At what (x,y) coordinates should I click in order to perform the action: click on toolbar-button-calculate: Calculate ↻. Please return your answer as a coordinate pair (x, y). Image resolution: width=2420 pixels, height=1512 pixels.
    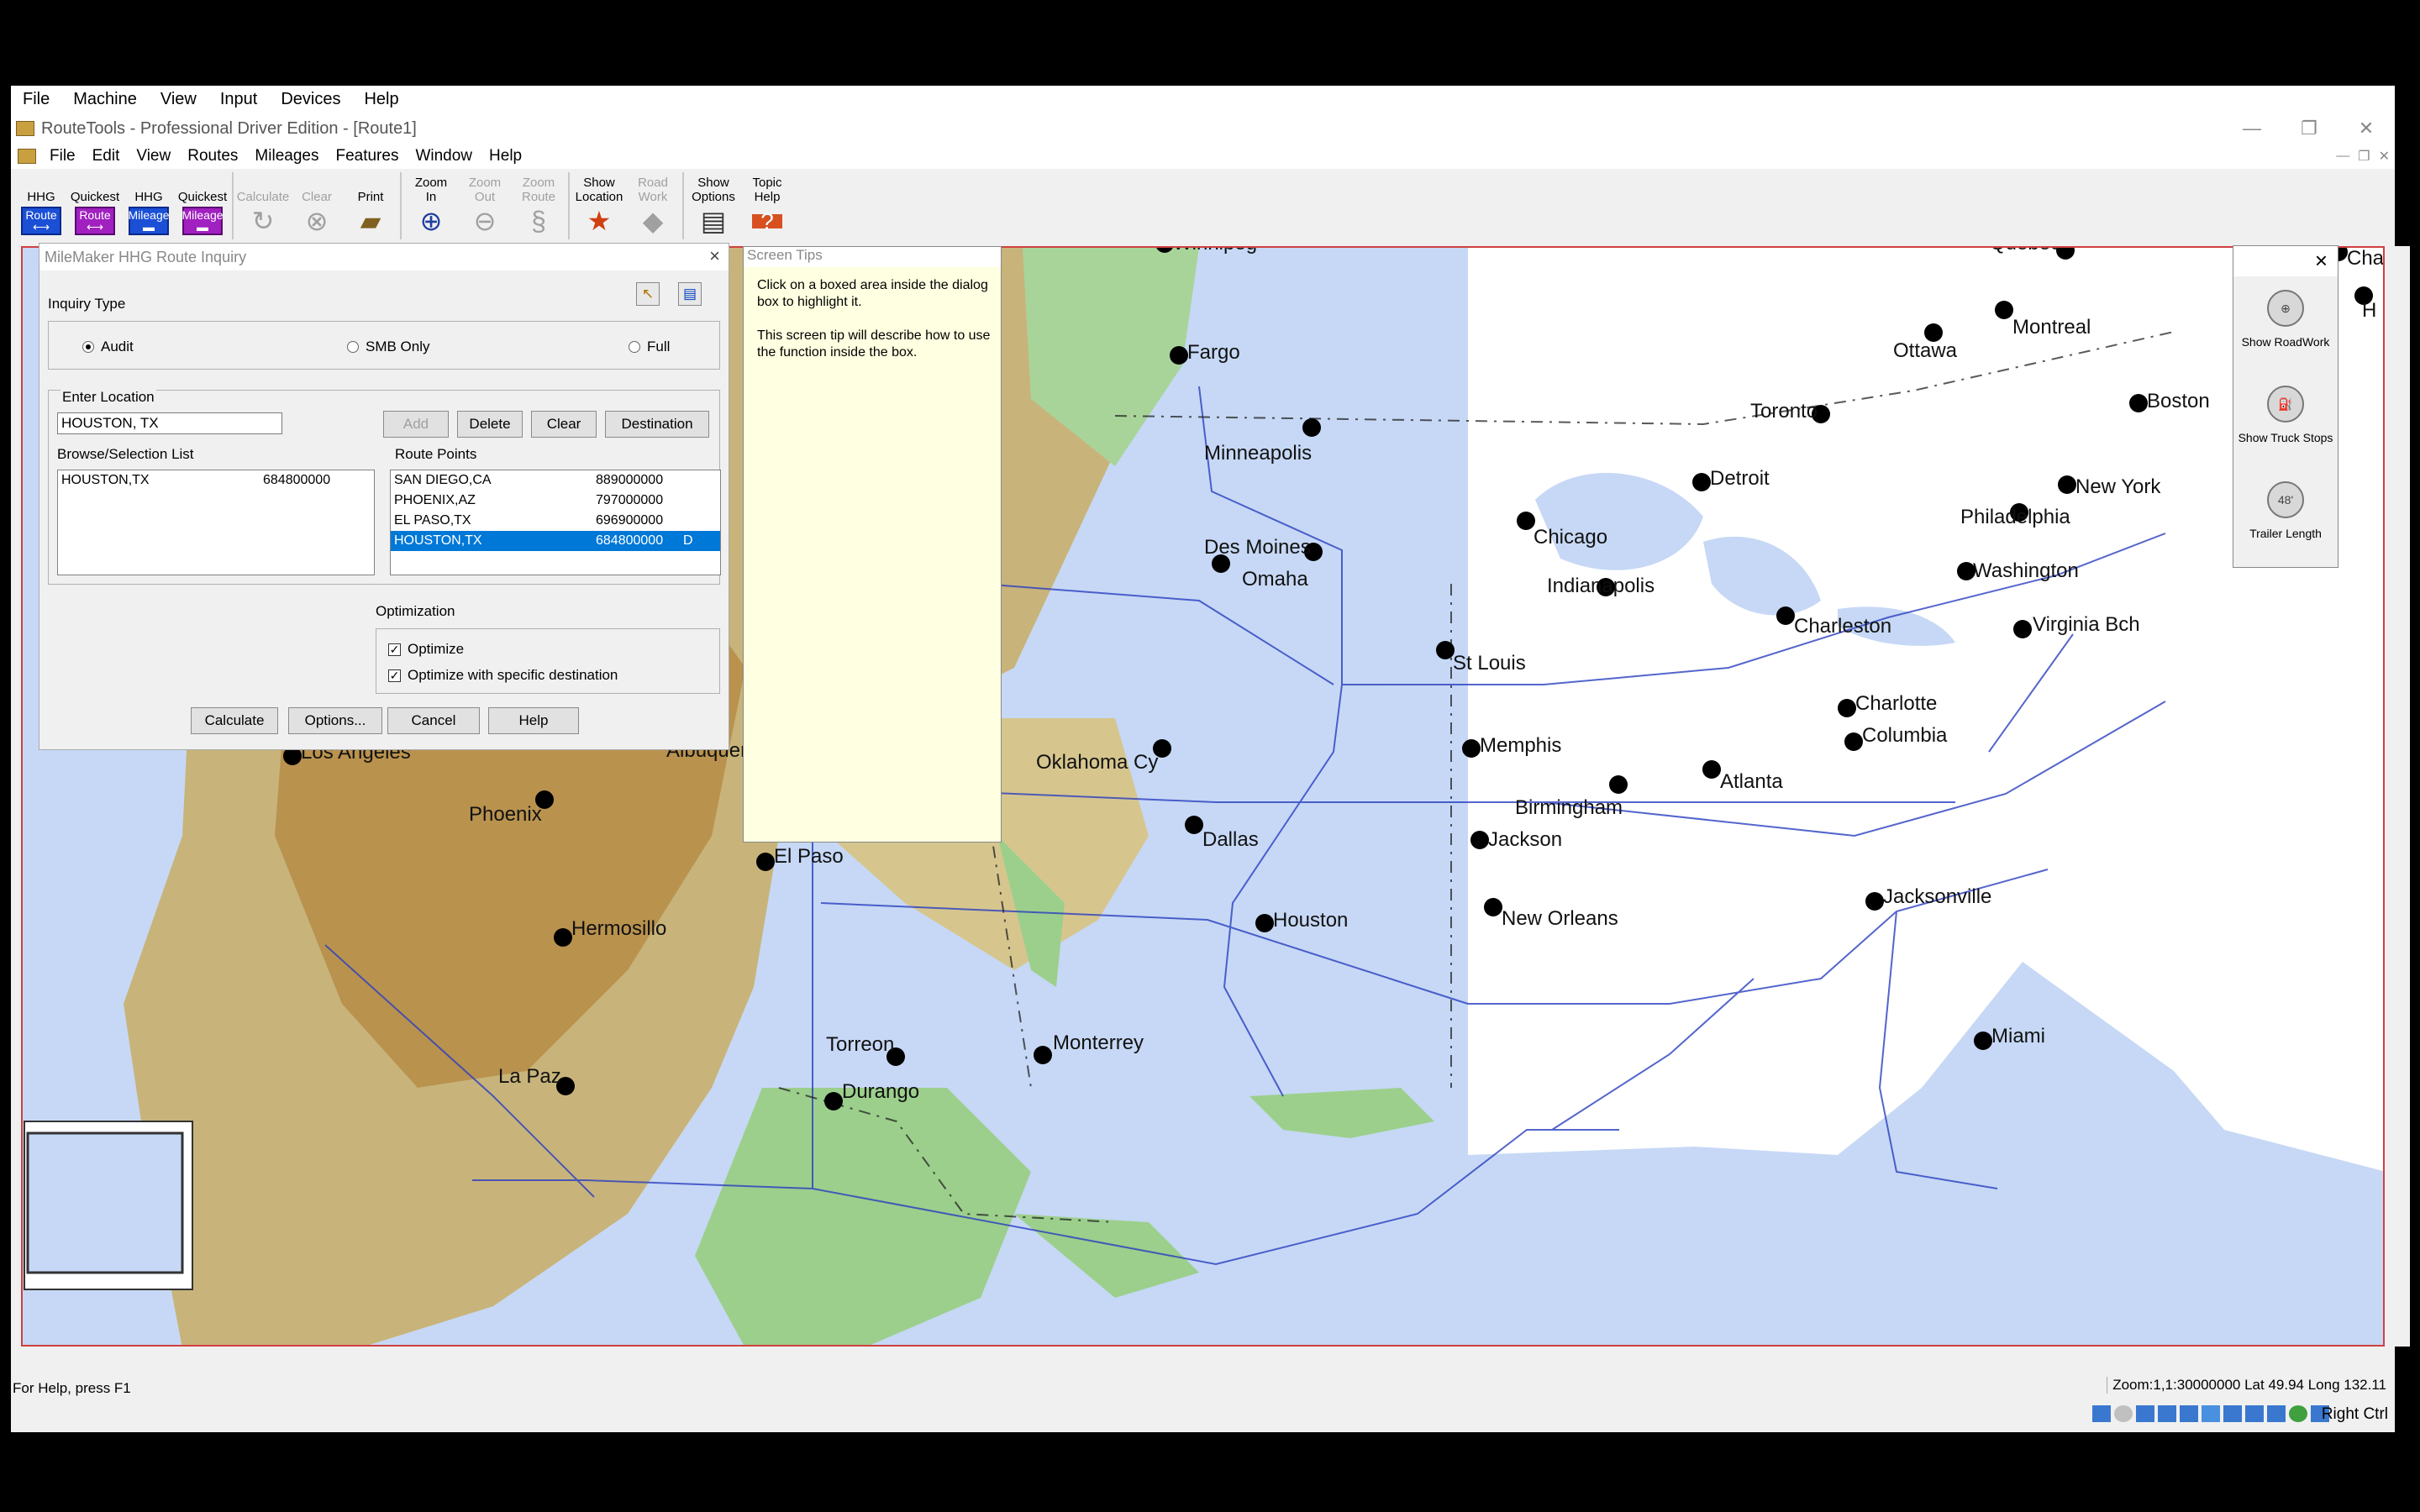
    Looking at the image, I should click on (263, 202).